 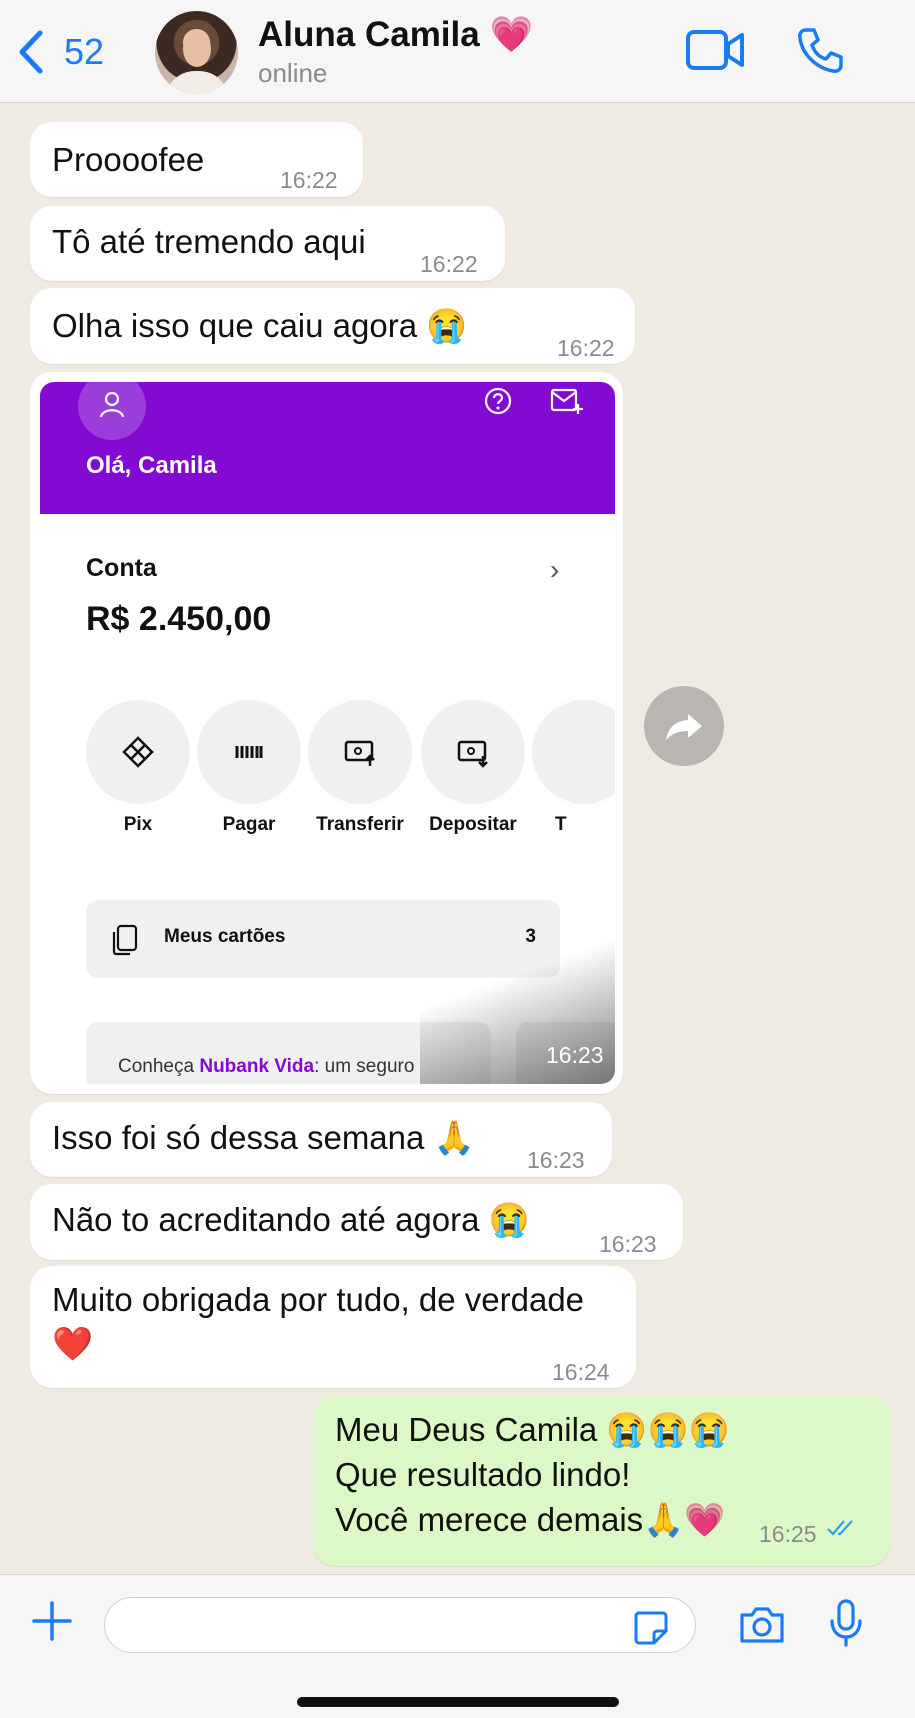 I want to click on message-text: Proooofee, so click(x=128, y=159).